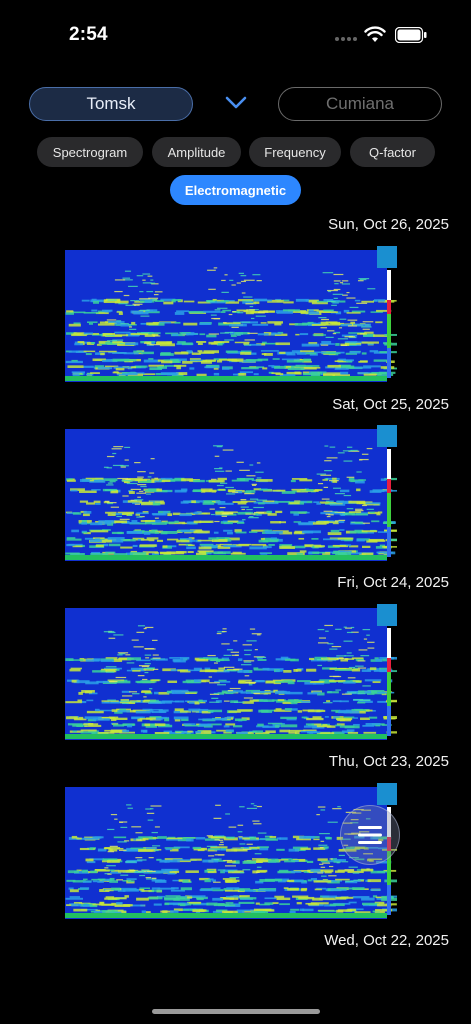 Image resolution: width=471 pixels, height=1024 pixels. Describe the element at coordinates (236, 1011) in the screenshot. I see `home-indicator` at that location.